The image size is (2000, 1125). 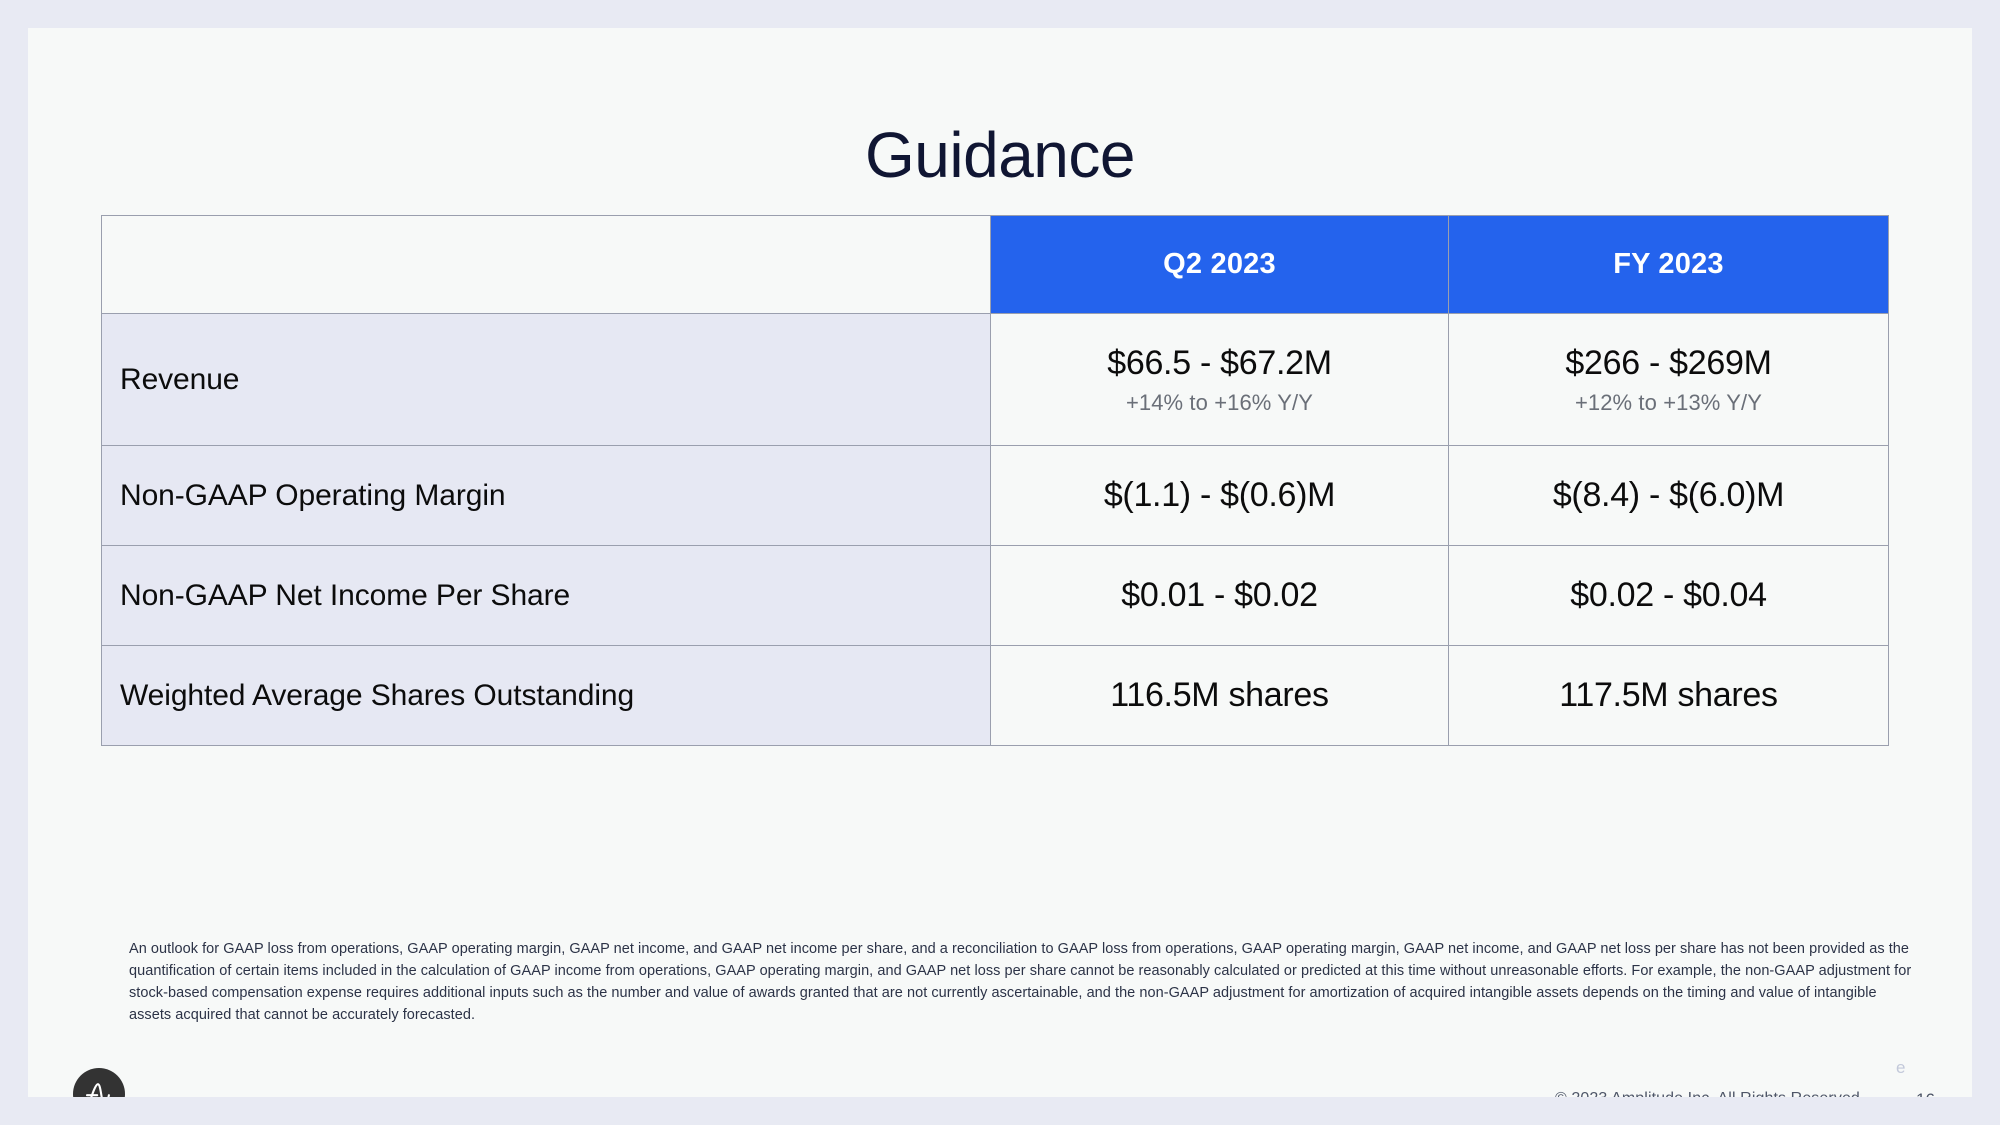 I want to click on cell-value-sub: +14% to +16% Y/Y, so click(x=1219, y=403).